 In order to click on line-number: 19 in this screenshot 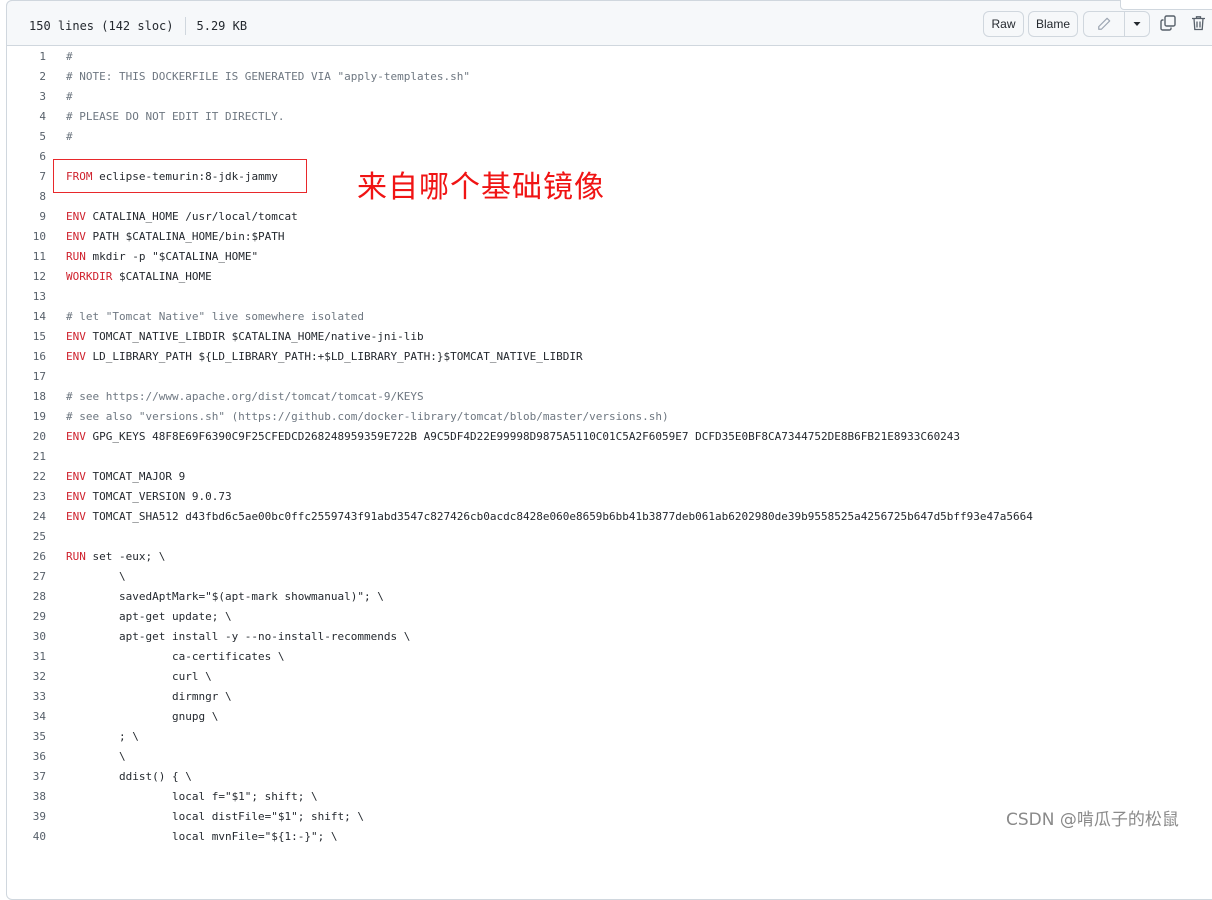, I will do `click(26, 417)`.